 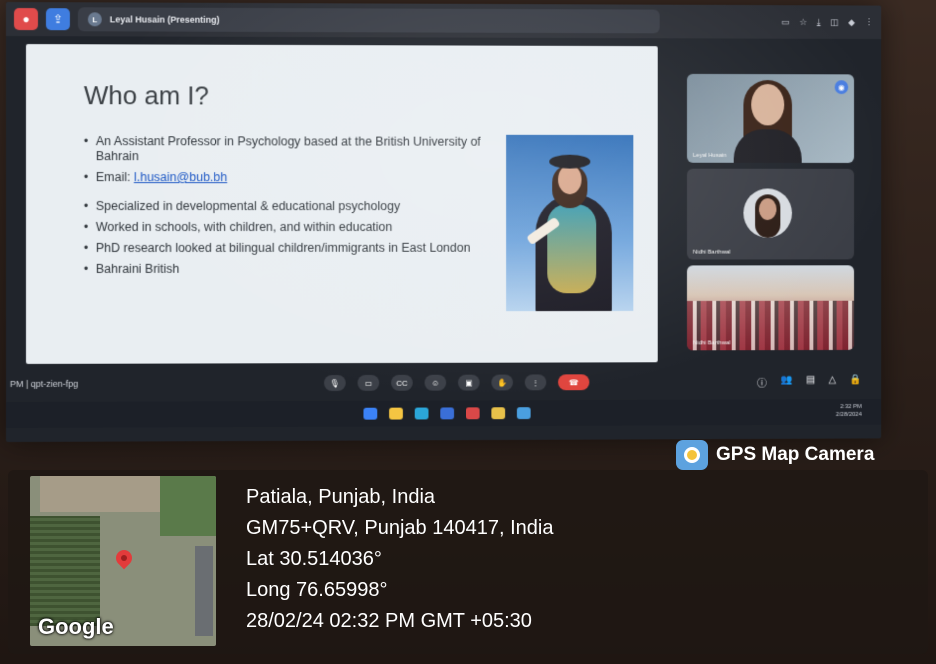 I want to click on menu-icon: ⋮, so click(x=869, y=22).